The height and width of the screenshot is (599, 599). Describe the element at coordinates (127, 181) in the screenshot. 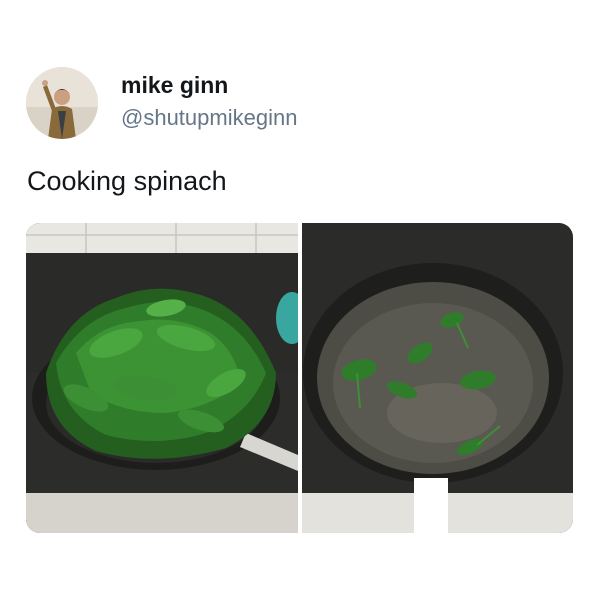

I see `tweet-text: Cooking spinach` at that location.